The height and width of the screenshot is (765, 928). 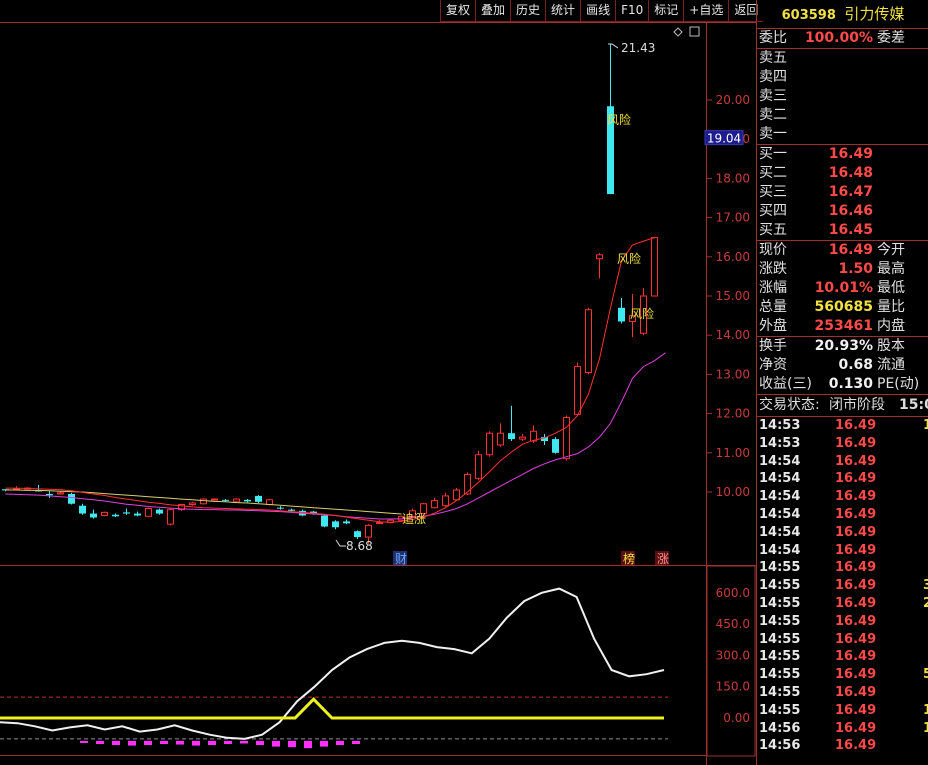 What do you see at coordinates (842, 96) in the screenshot?
I see `sell-row-2: 卖三` at bounding box center [842, 96].